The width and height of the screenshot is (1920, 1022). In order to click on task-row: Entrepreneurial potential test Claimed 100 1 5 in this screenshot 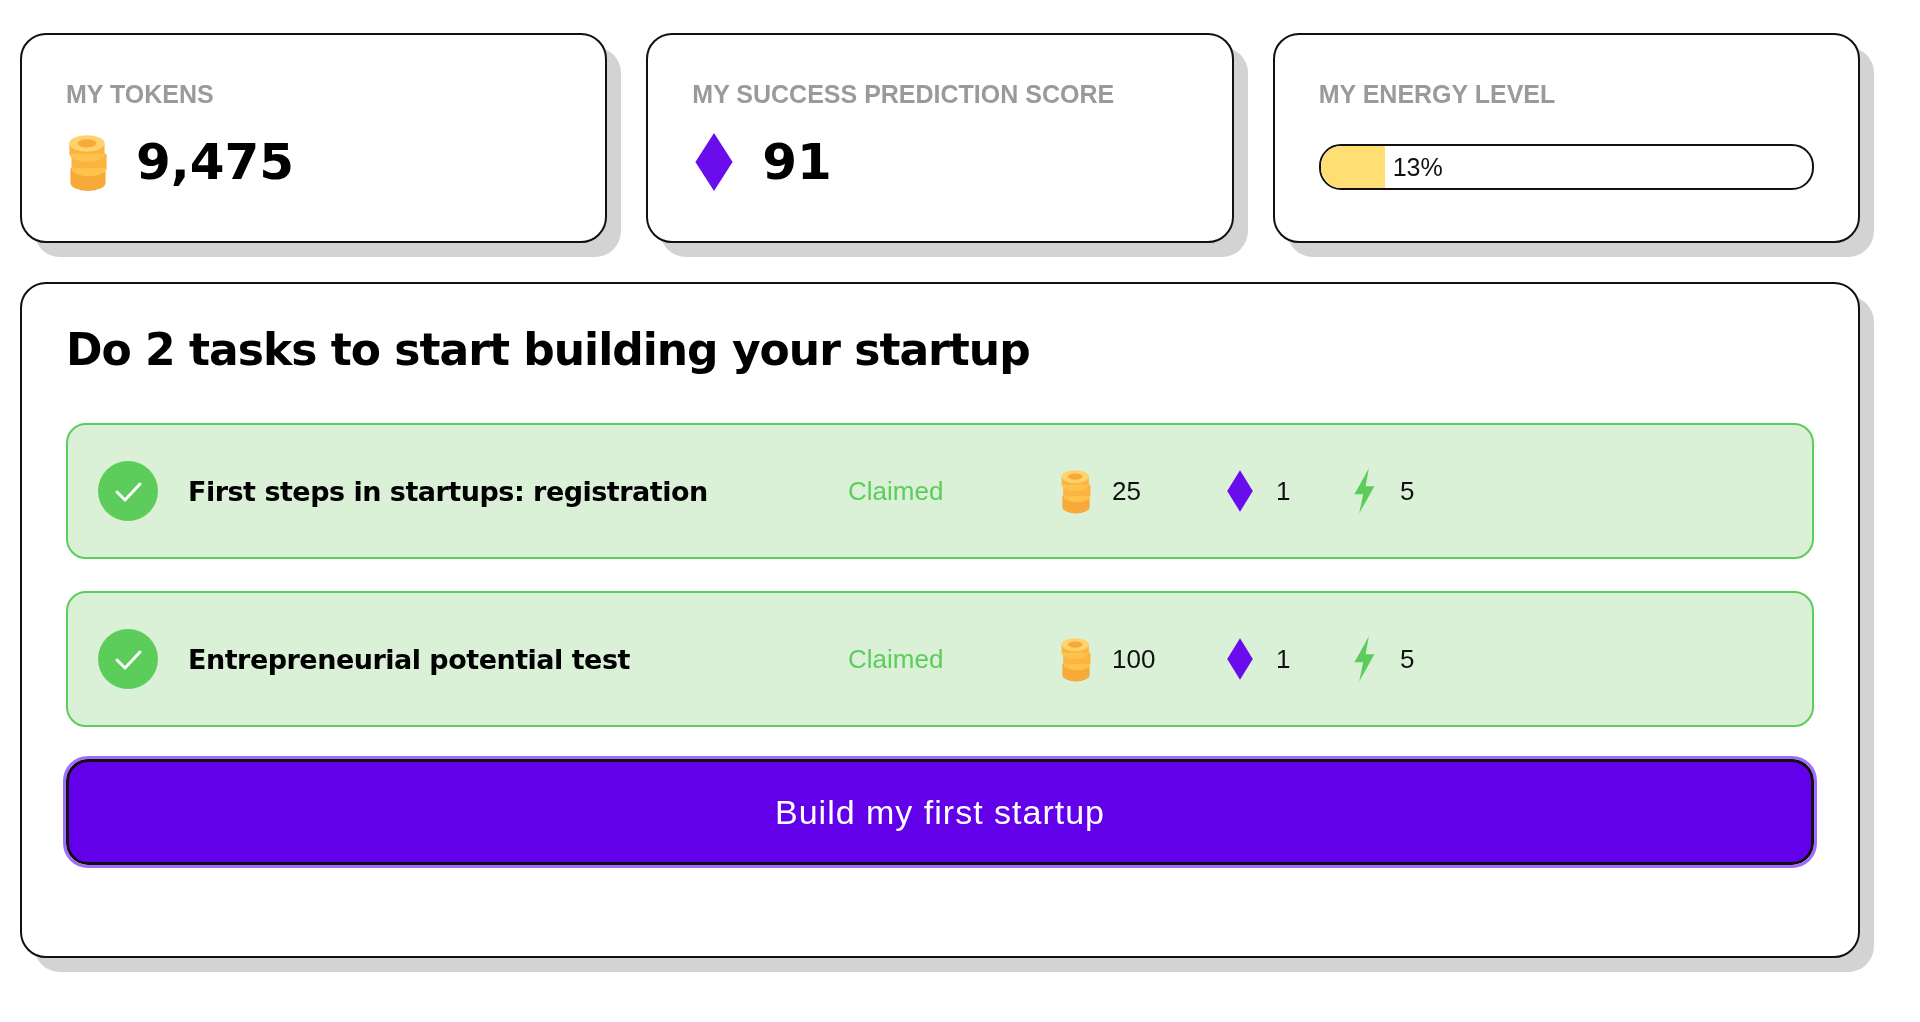, I will do `click(940, 659)`.